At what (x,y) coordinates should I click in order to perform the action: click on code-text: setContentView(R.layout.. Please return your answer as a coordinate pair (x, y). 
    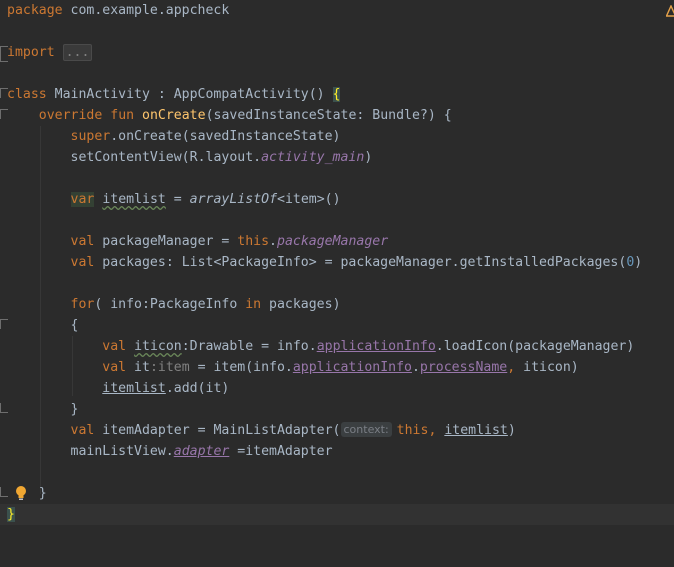
    Looking at the image, I should click on (166, 157).